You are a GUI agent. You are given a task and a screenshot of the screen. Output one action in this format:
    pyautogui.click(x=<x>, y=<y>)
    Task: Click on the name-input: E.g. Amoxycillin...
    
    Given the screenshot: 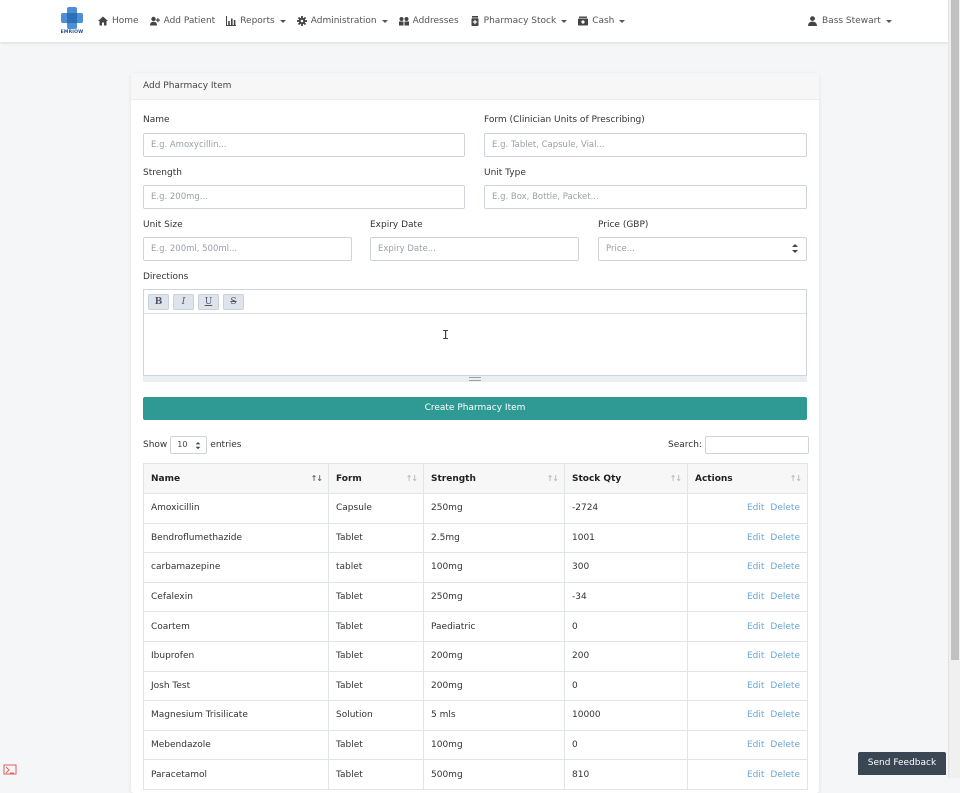 What is the action you would take?
    pyautogui.click(x=304, y=145)
    